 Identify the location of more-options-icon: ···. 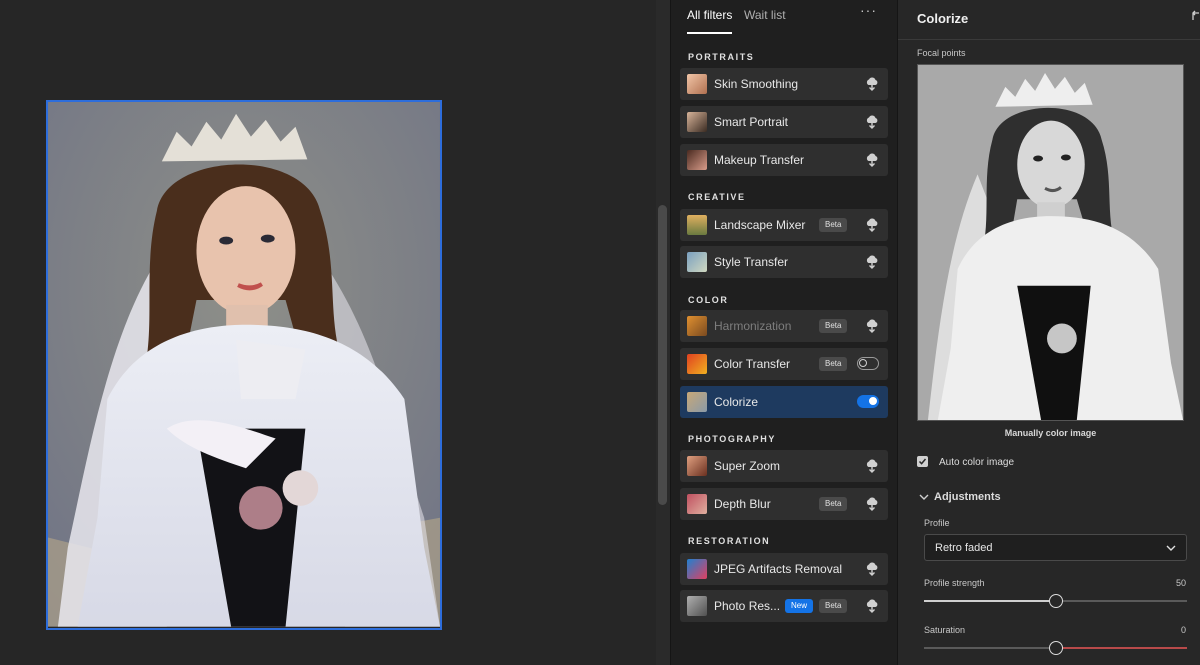
(868, 10).